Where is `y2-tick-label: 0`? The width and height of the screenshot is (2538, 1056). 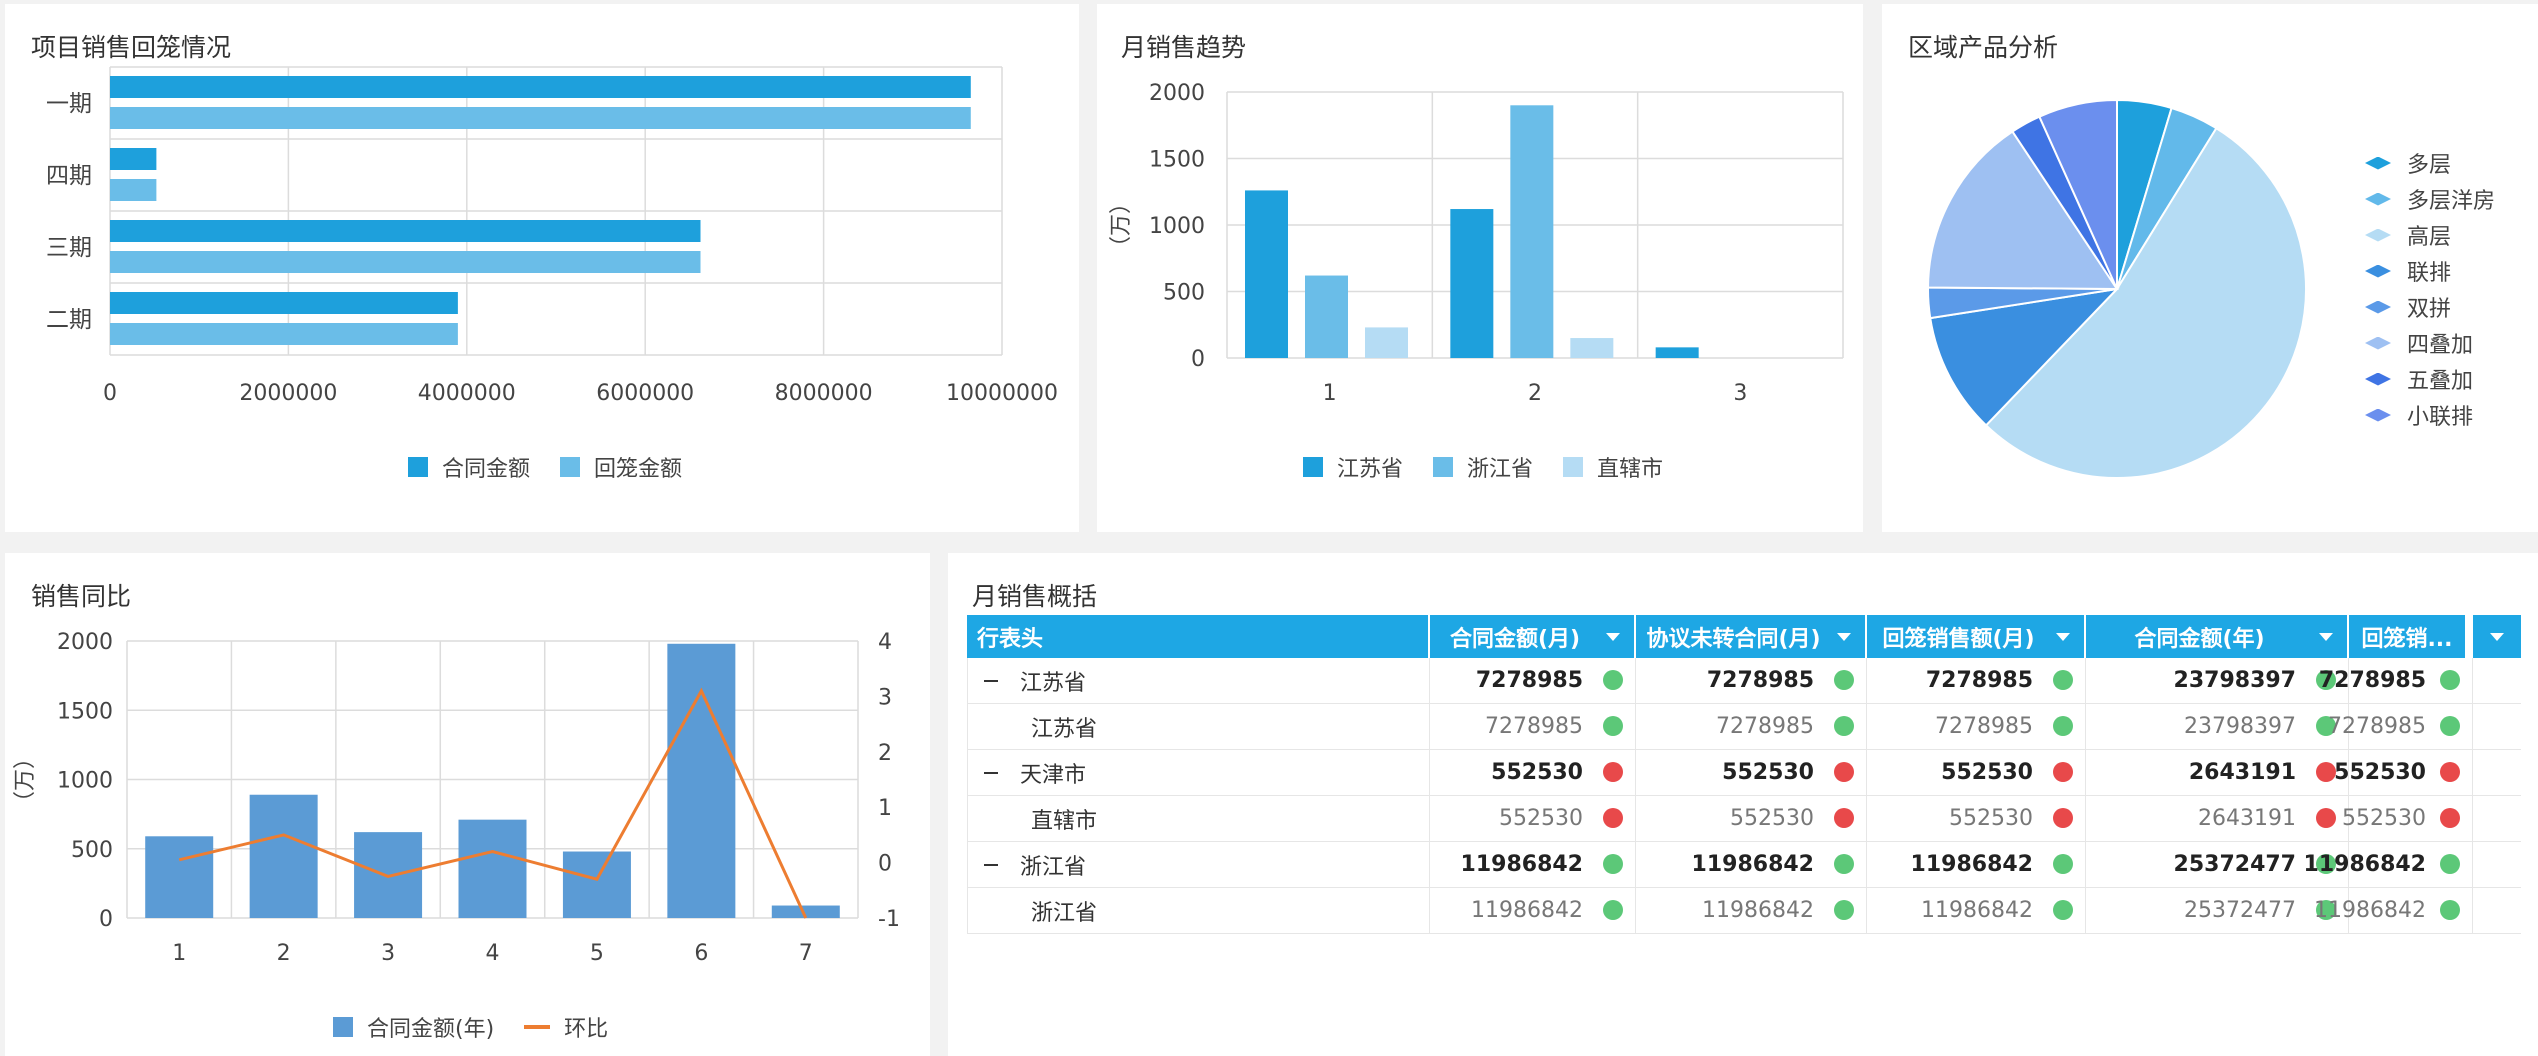
y2-tick-label: 0 is located at coordinates (885, 864).